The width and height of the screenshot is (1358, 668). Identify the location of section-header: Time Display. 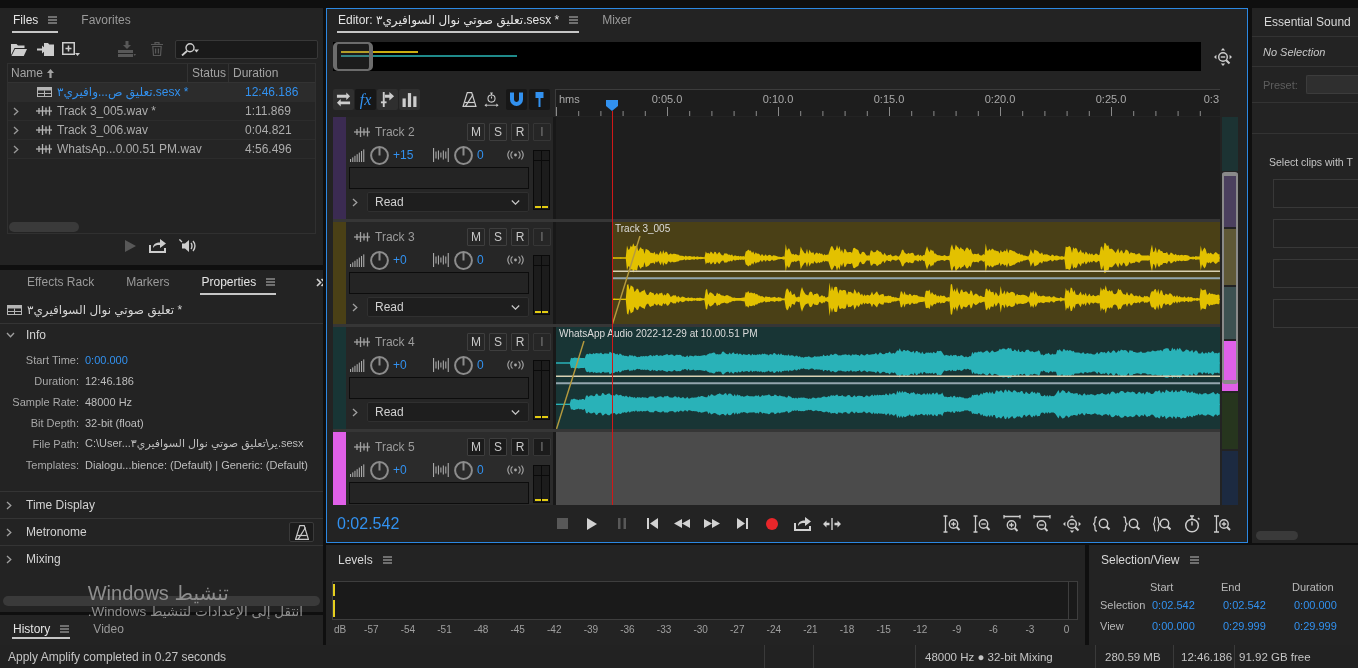
(157, 505).